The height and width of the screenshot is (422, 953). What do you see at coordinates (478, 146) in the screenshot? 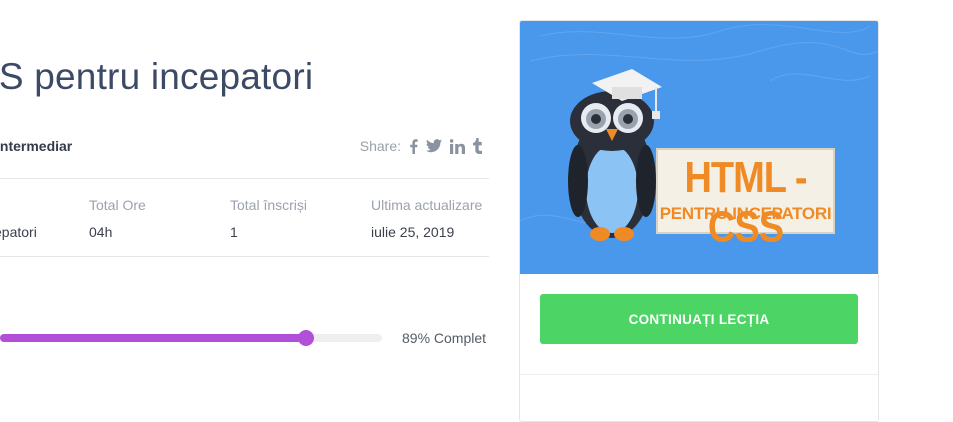
I see `tumblr-icon` at bounding box center [478, 146].